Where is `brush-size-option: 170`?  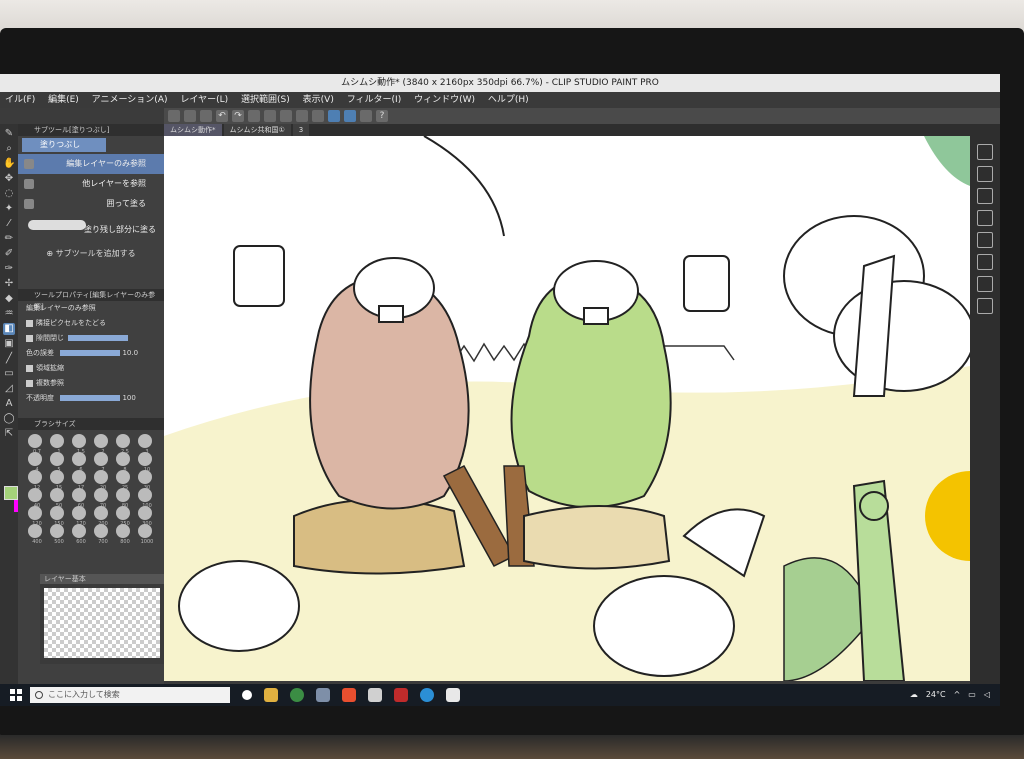 brush-size-option: 170 is located at coordinates (79, 516).